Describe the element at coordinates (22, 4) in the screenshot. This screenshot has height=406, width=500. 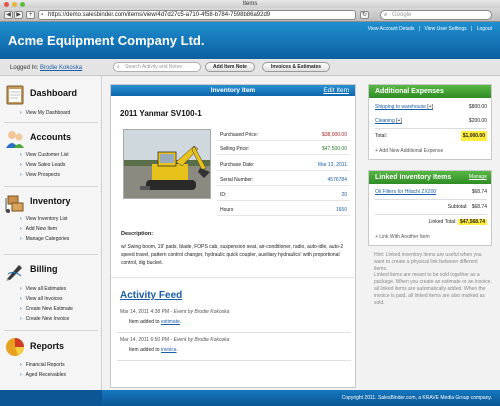
I see `zoom-window-icon` at that location.